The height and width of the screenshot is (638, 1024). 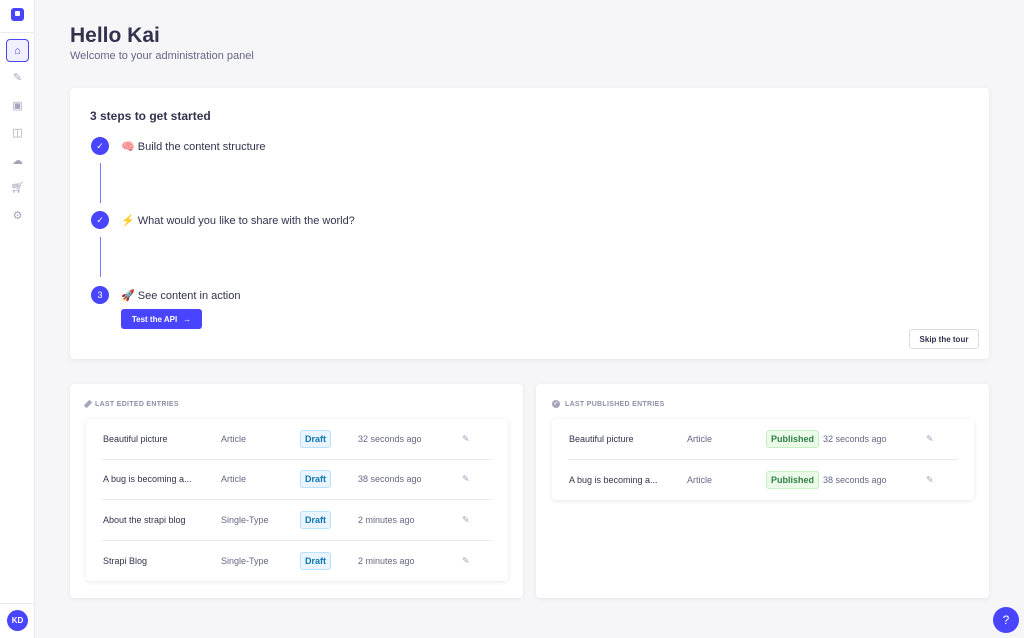 What do you see at coordinates (115, 35) in the screenshot?
I see `page-title: Hello Kai` at bounding box center [115, 35].